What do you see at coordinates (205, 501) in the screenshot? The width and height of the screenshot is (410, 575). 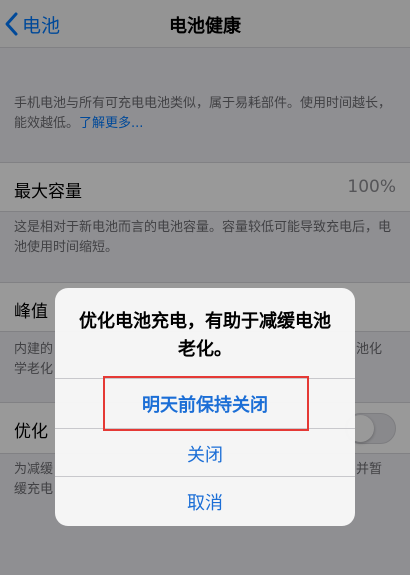 I see `cancel-button: 取消` at bounding box center [205, 501].